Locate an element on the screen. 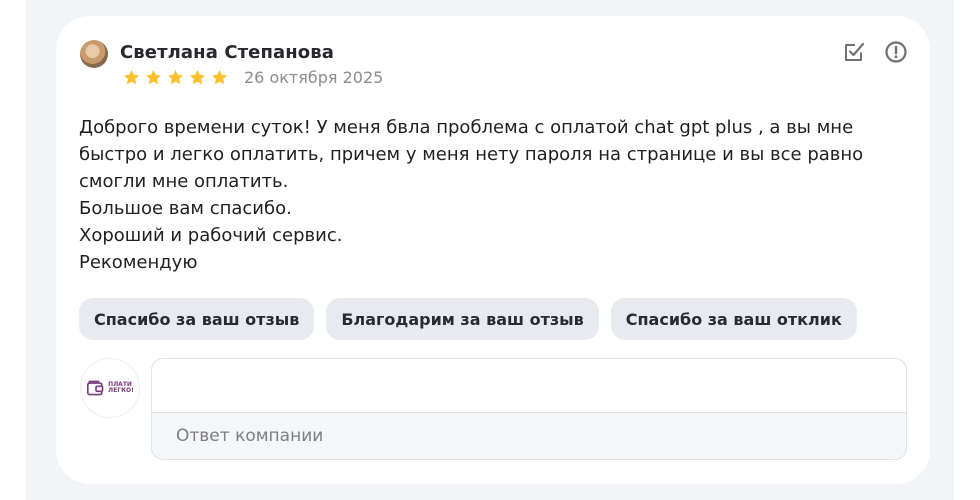 The height and width of the screenshot is (500, 980). quick-reply-chip: Благодарим за ваш отзыв is located at coordinates (462, 319).